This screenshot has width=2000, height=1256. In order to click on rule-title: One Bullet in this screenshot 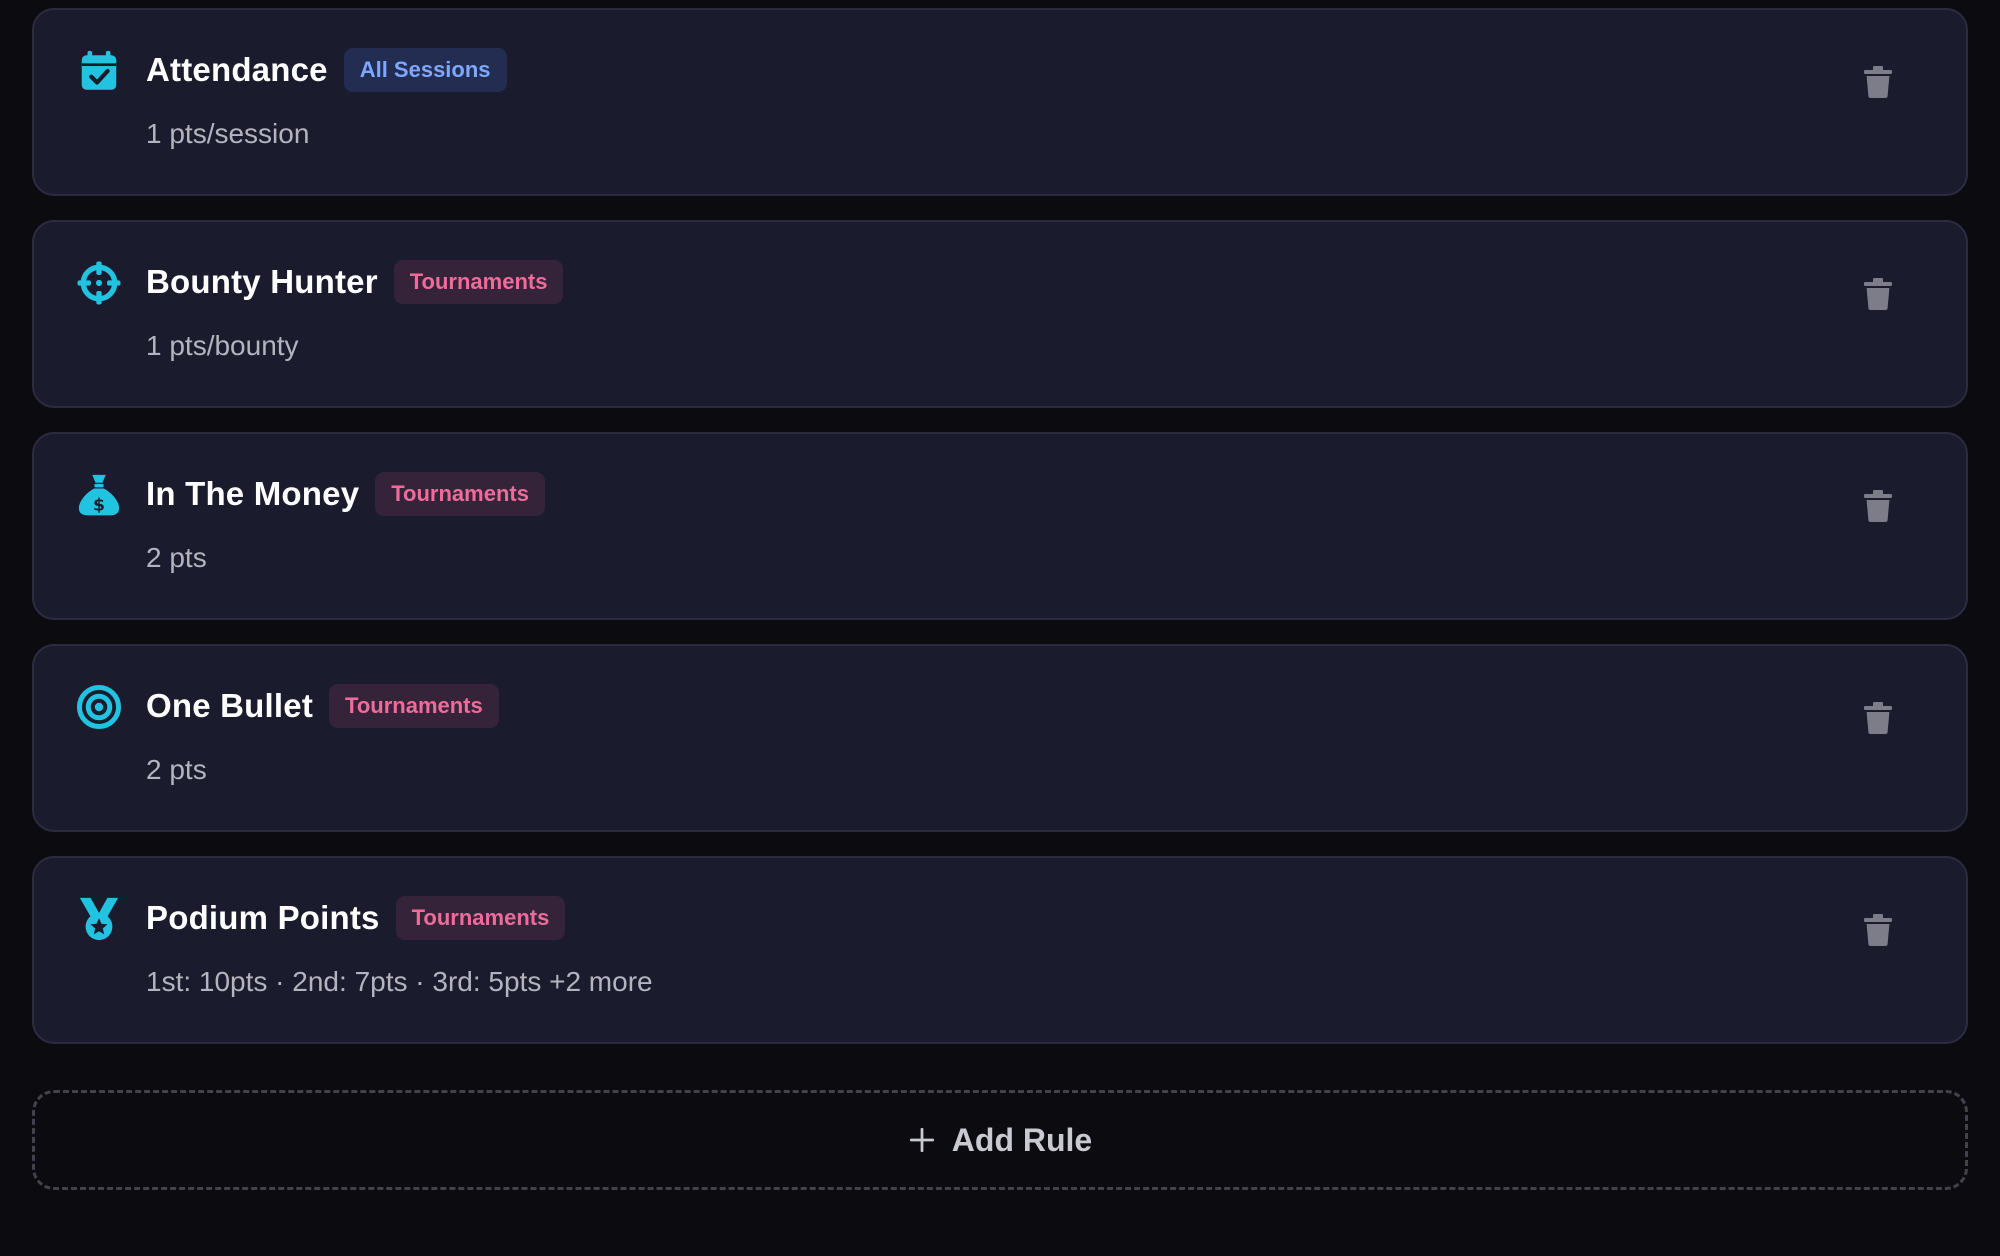, I will do `click(230, 705)`.